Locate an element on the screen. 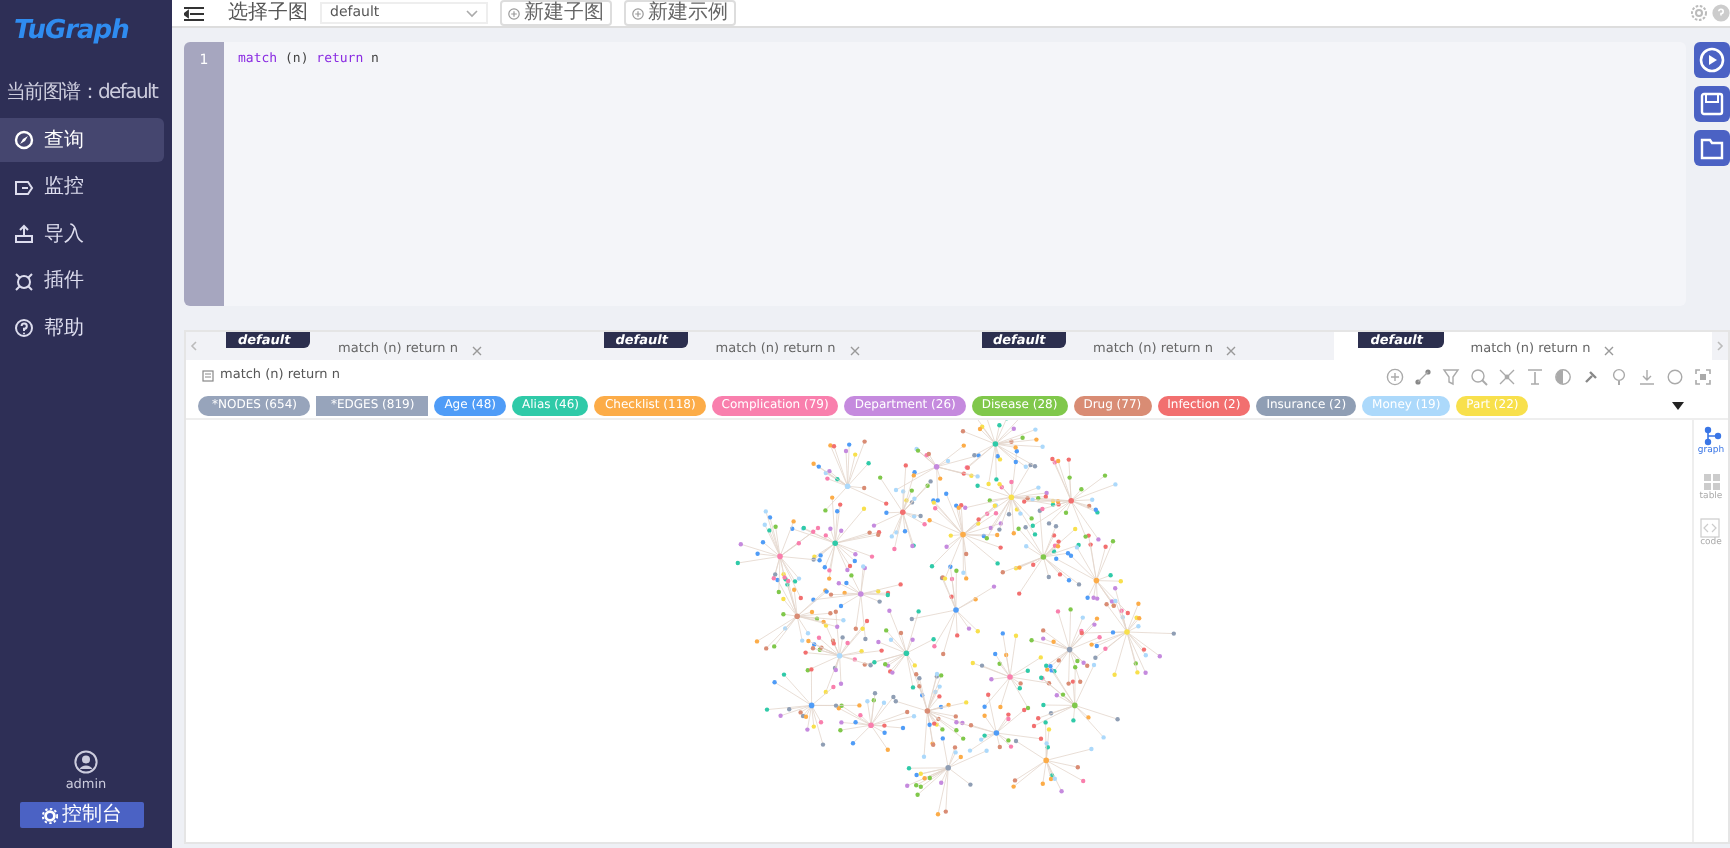 The height and width of the screenshot is (848, 1730). add-icon is located at coordinates (1395, 376).